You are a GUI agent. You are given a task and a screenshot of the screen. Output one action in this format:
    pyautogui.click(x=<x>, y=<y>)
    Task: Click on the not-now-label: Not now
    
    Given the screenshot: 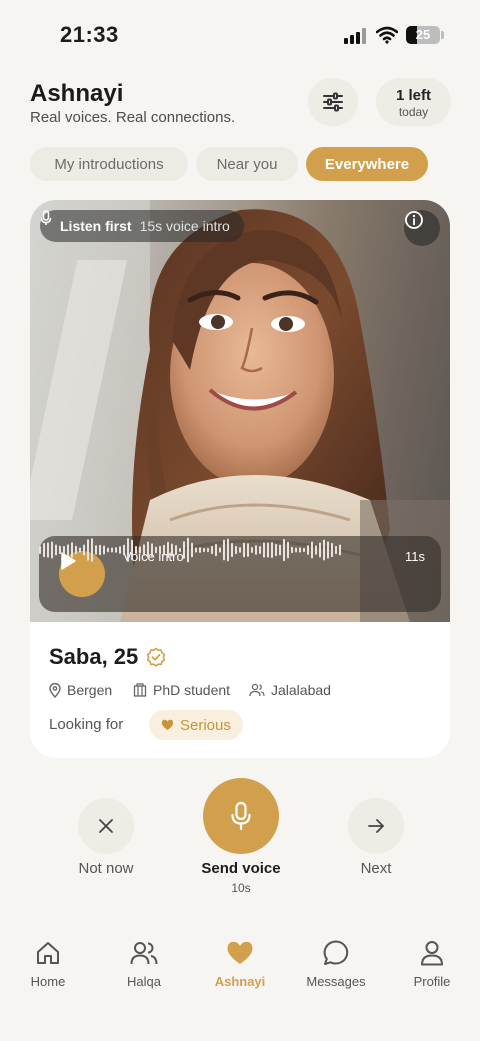 What is the action you would take?
    pyautogui.click(x=106, y=868)
    